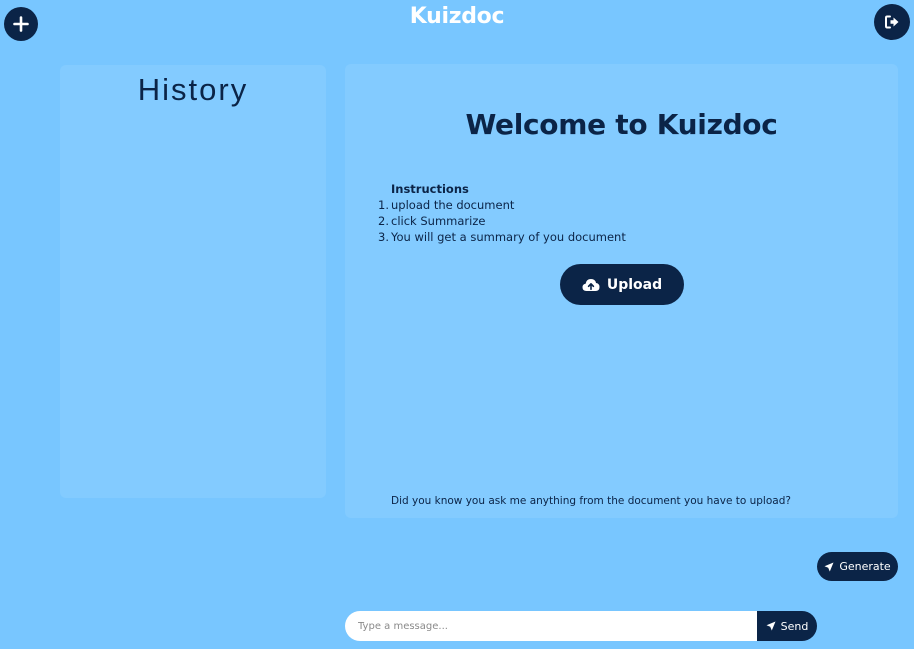  I want to click on instructions-title: Instructions, so click(430, 189).